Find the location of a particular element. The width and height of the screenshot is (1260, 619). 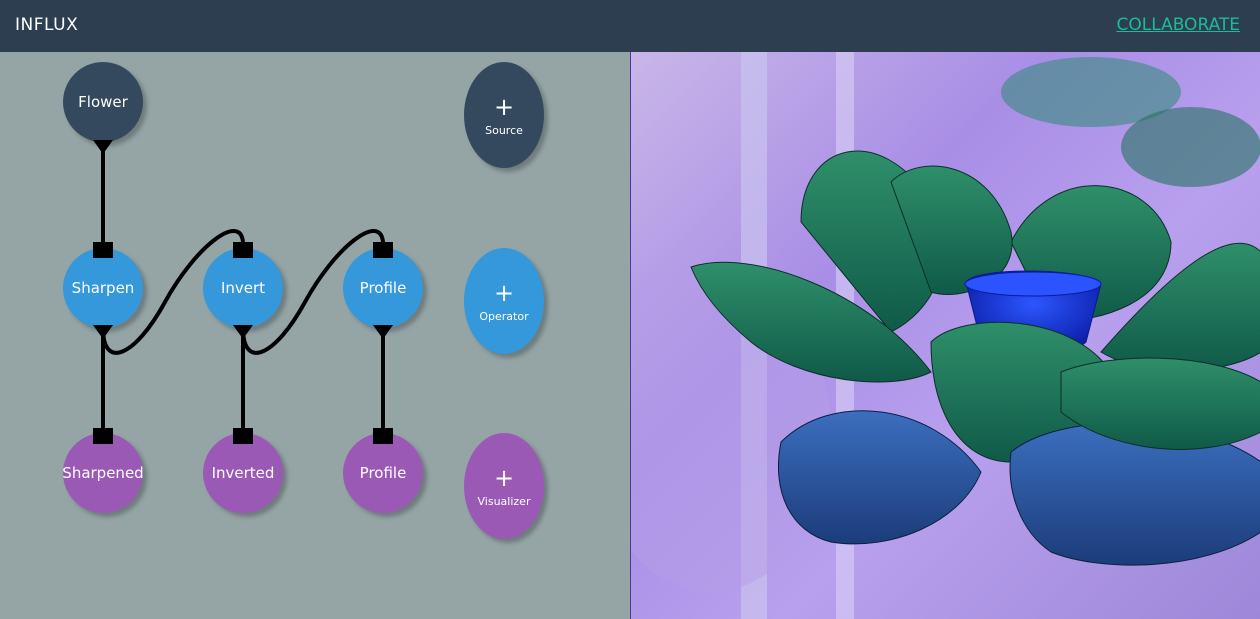

input-port-sharpen is located at coordinates (103, 250).